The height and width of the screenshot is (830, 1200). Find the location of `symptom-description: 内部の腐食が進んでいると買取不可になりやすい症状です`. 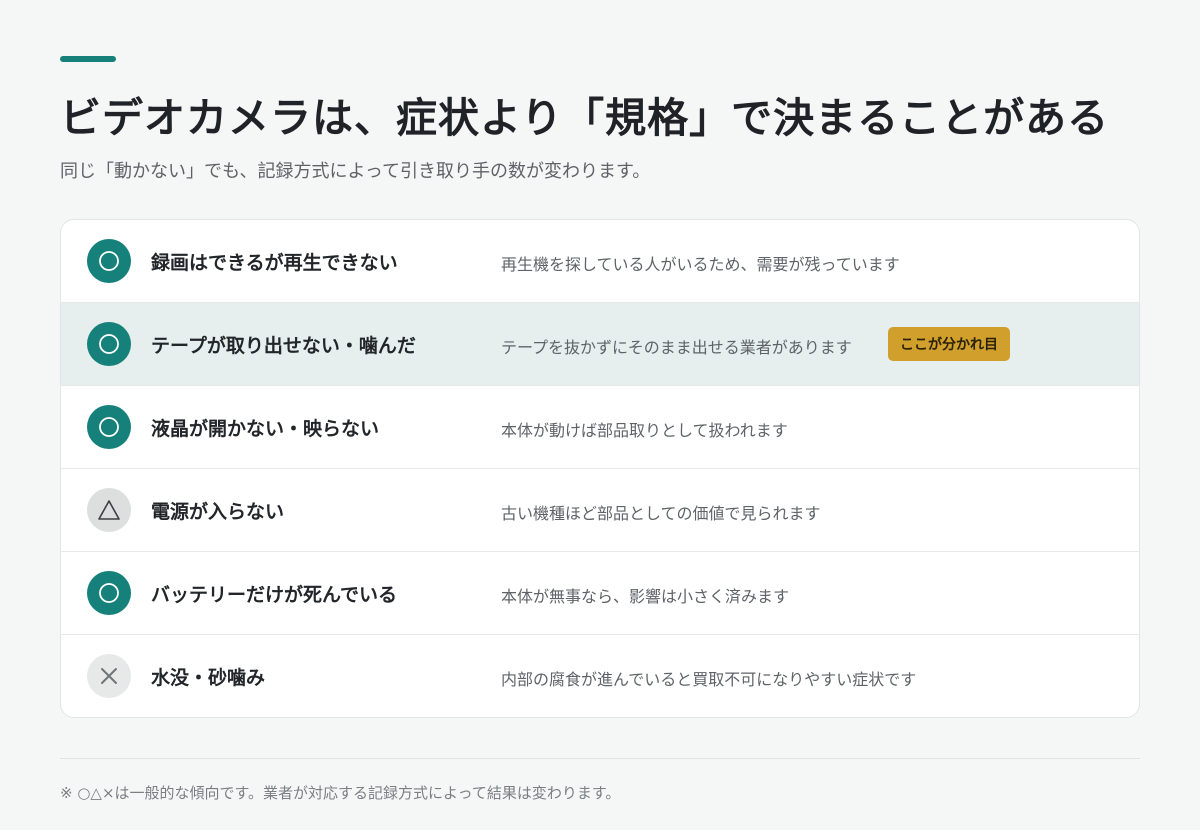

symptom-description: 内部の腐食が進んでいると買取不可になりやすい症状です is located at coordinates (709, 679).